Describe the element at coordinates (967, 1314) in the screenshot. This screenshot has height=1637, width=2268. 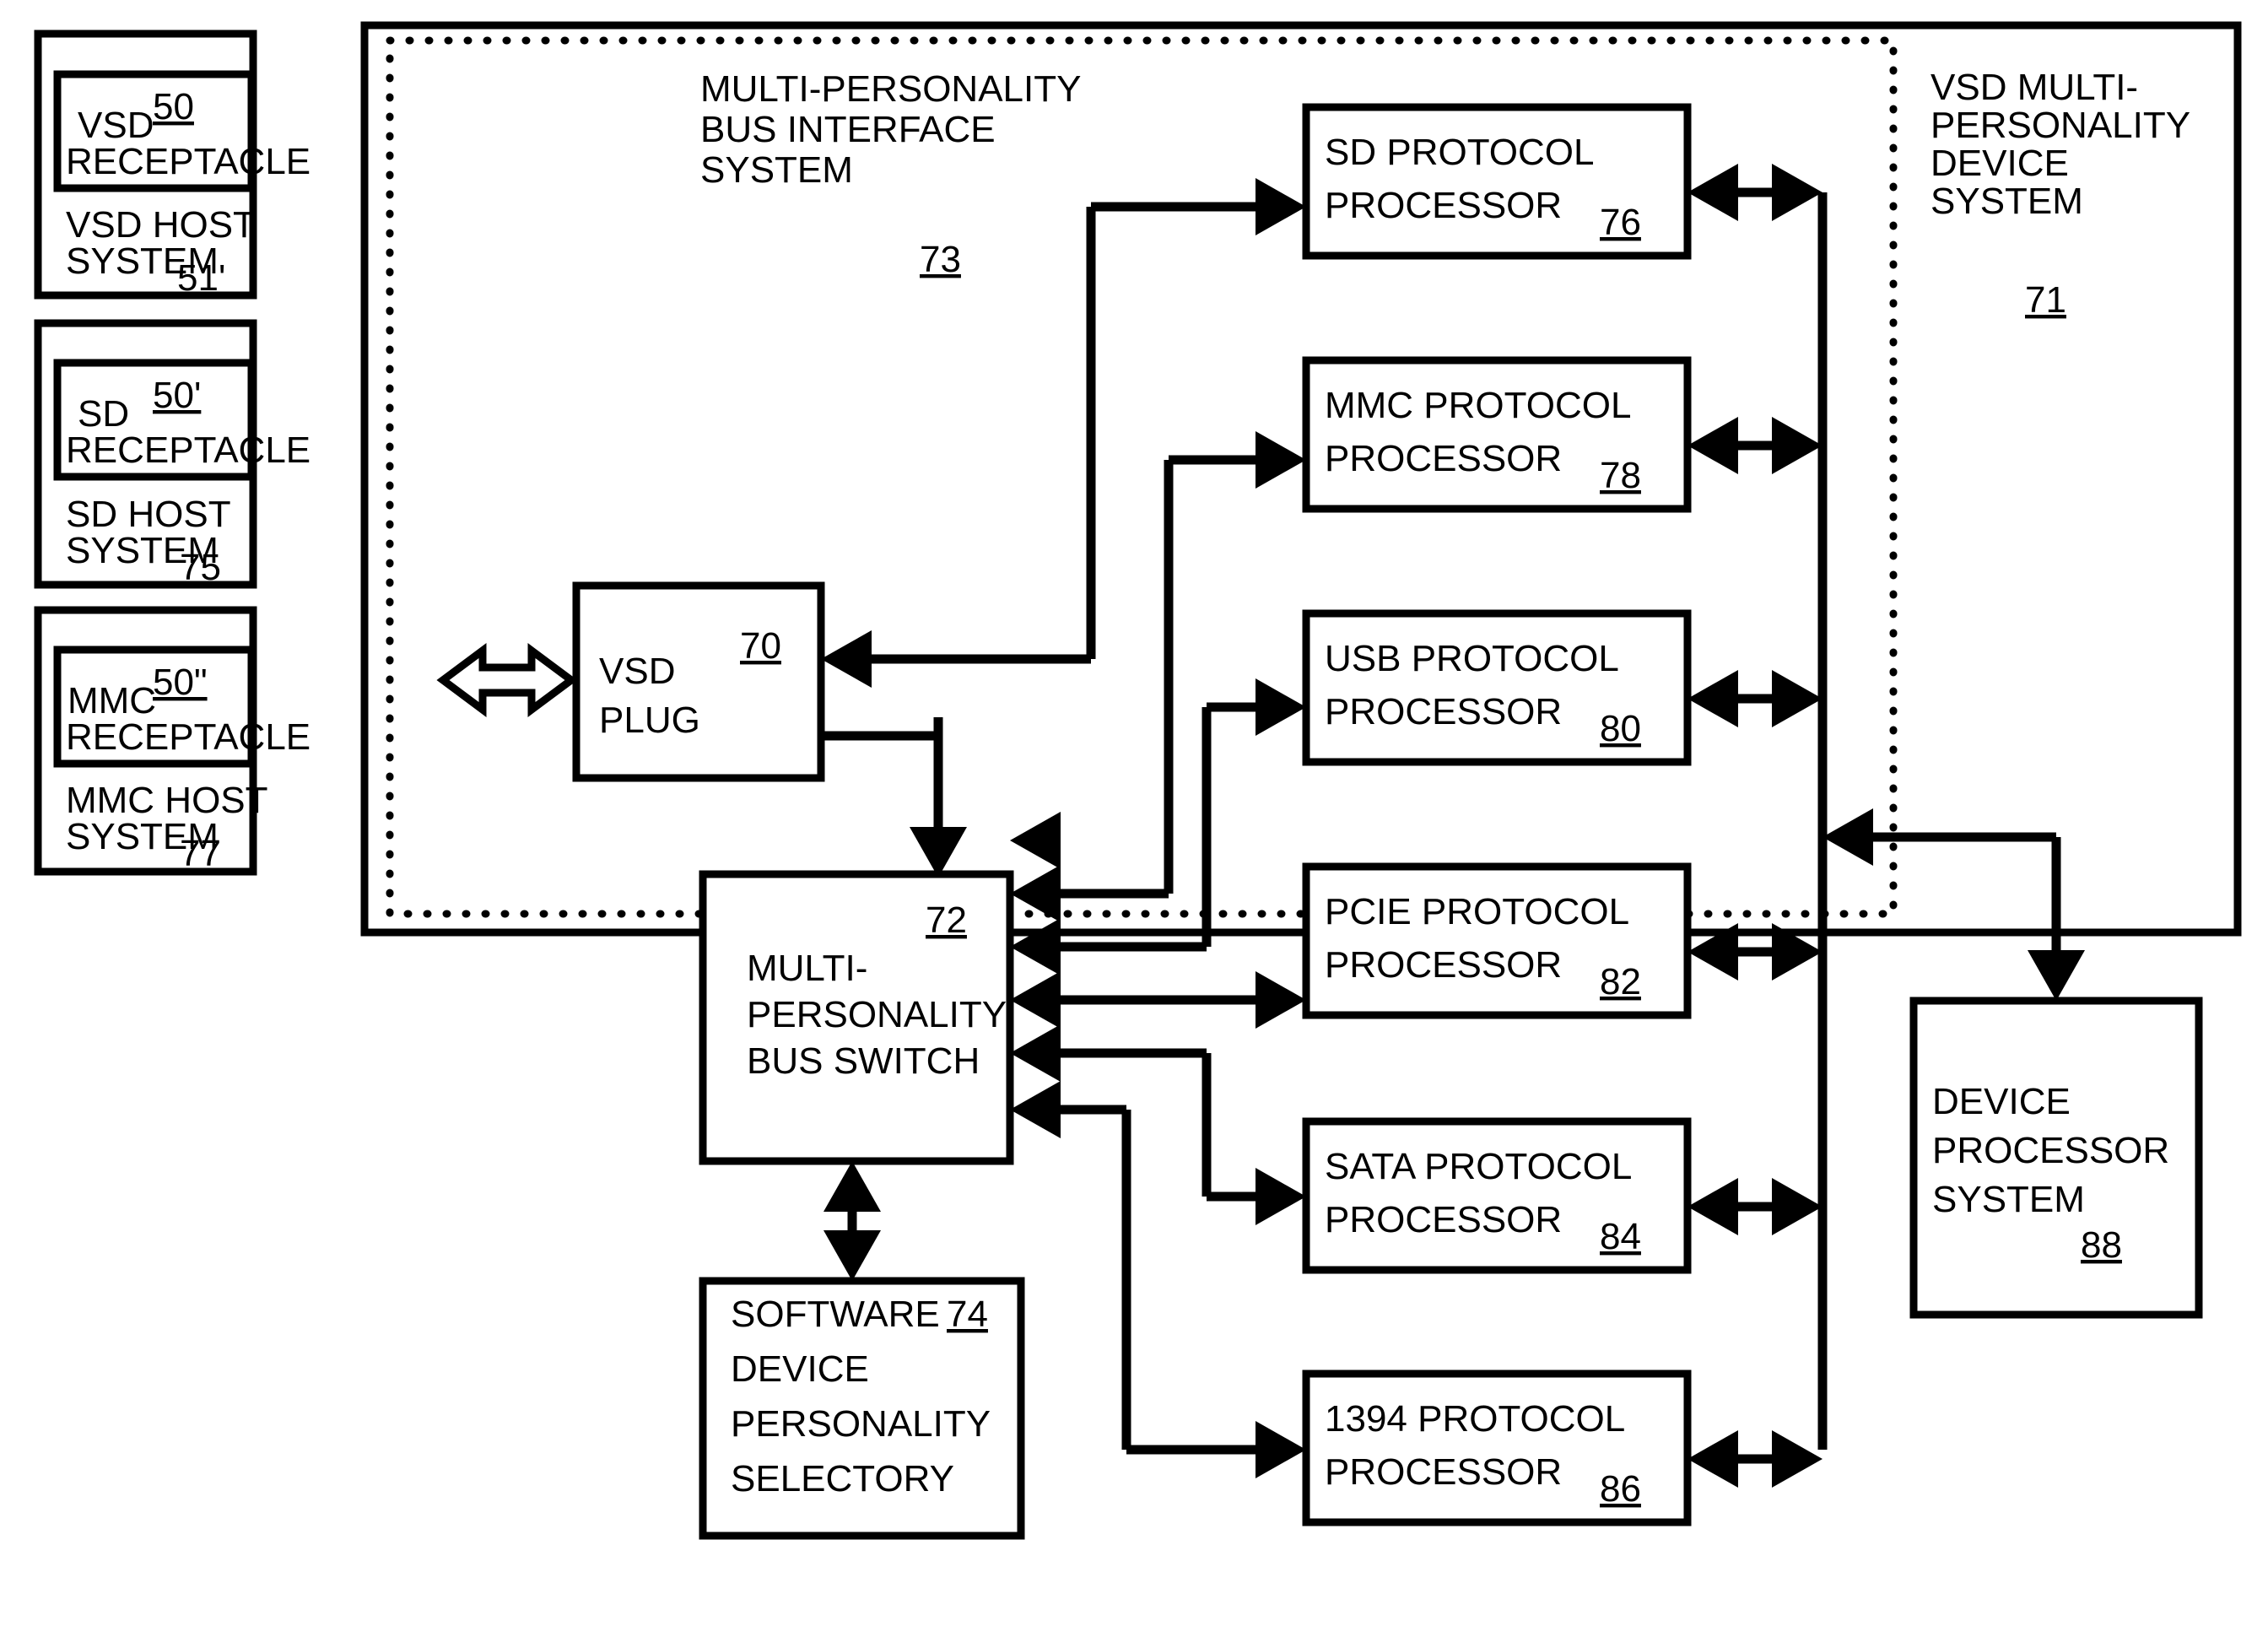
I see `selectory-ref: 74` at that location.